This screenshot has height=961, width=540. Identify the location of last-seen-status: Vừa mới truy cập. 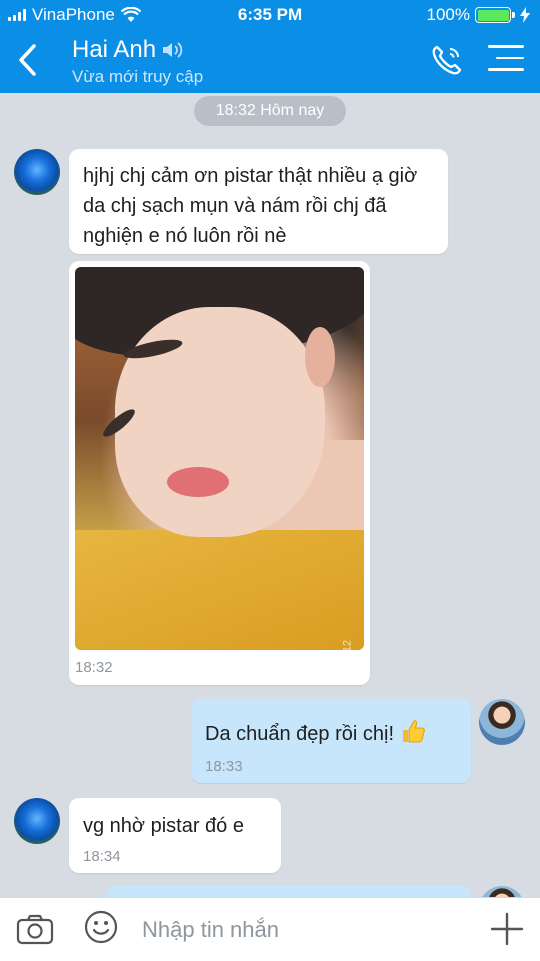
(138, 76).